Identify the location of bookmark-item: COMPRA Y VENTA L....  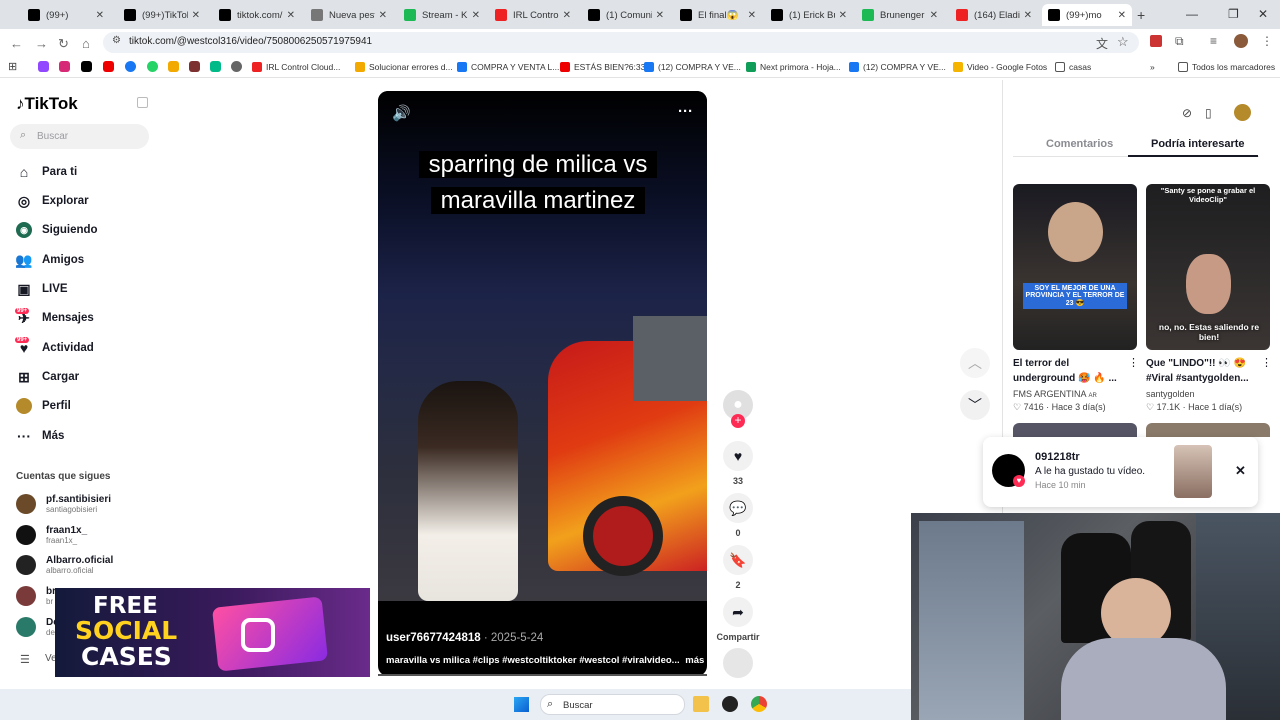
(508, 67).